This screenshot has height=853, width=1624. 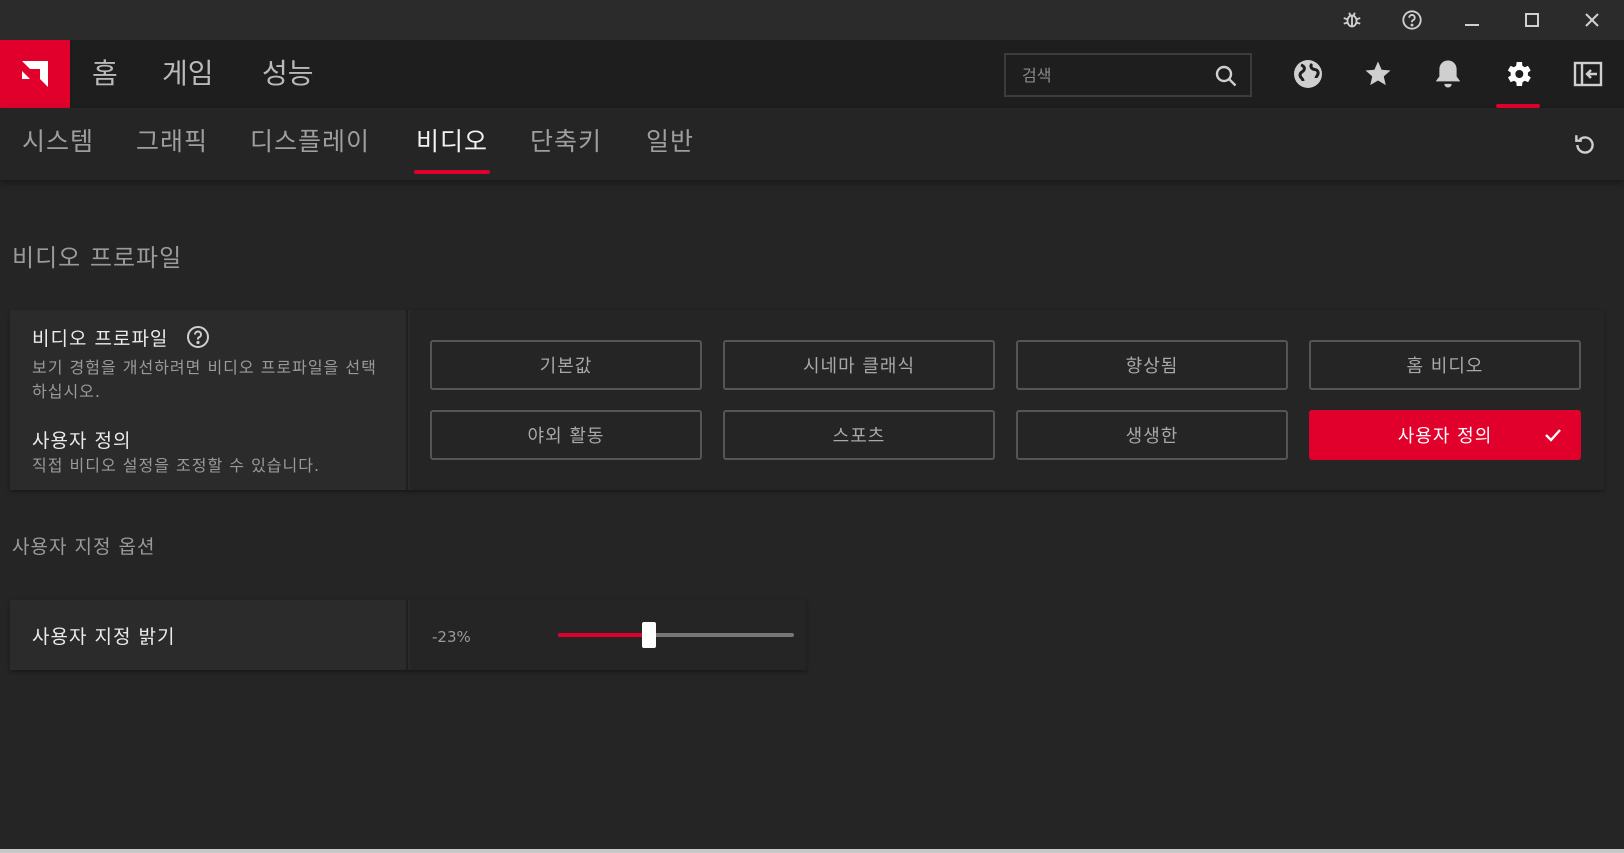 What do you see at coordinates (1308, 74) in the screenshot?
I see `globe-icon` at bounding box center [1308, 74].